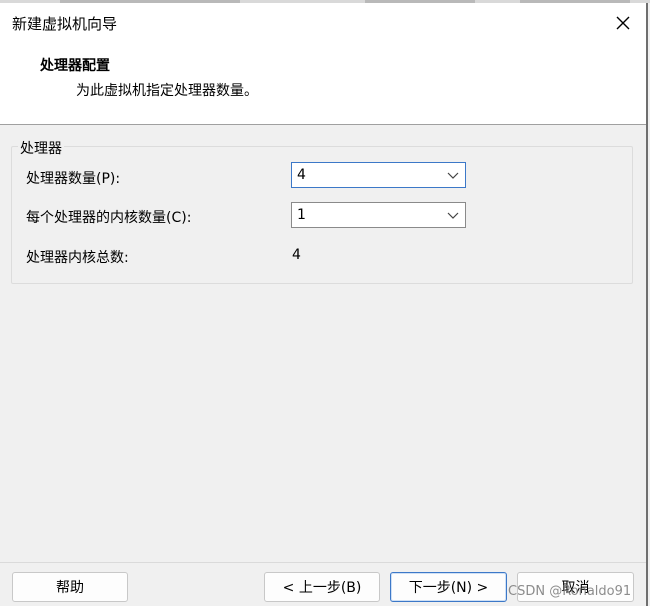  Describe the element at coordinates (301, 175) in the screenshot. I see `processor-count-value: 4` at that location.